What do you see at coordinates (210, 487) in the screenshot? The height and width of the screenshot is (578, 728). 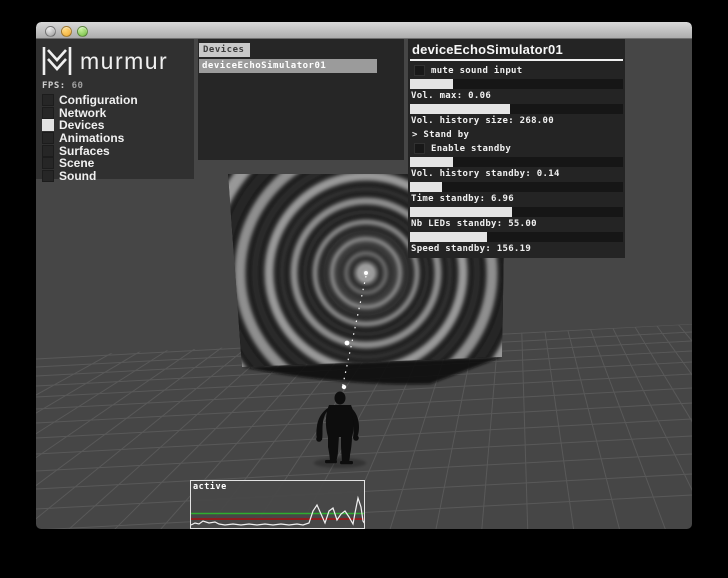 I see `graph-title: active` at bounding box center [210, 487].